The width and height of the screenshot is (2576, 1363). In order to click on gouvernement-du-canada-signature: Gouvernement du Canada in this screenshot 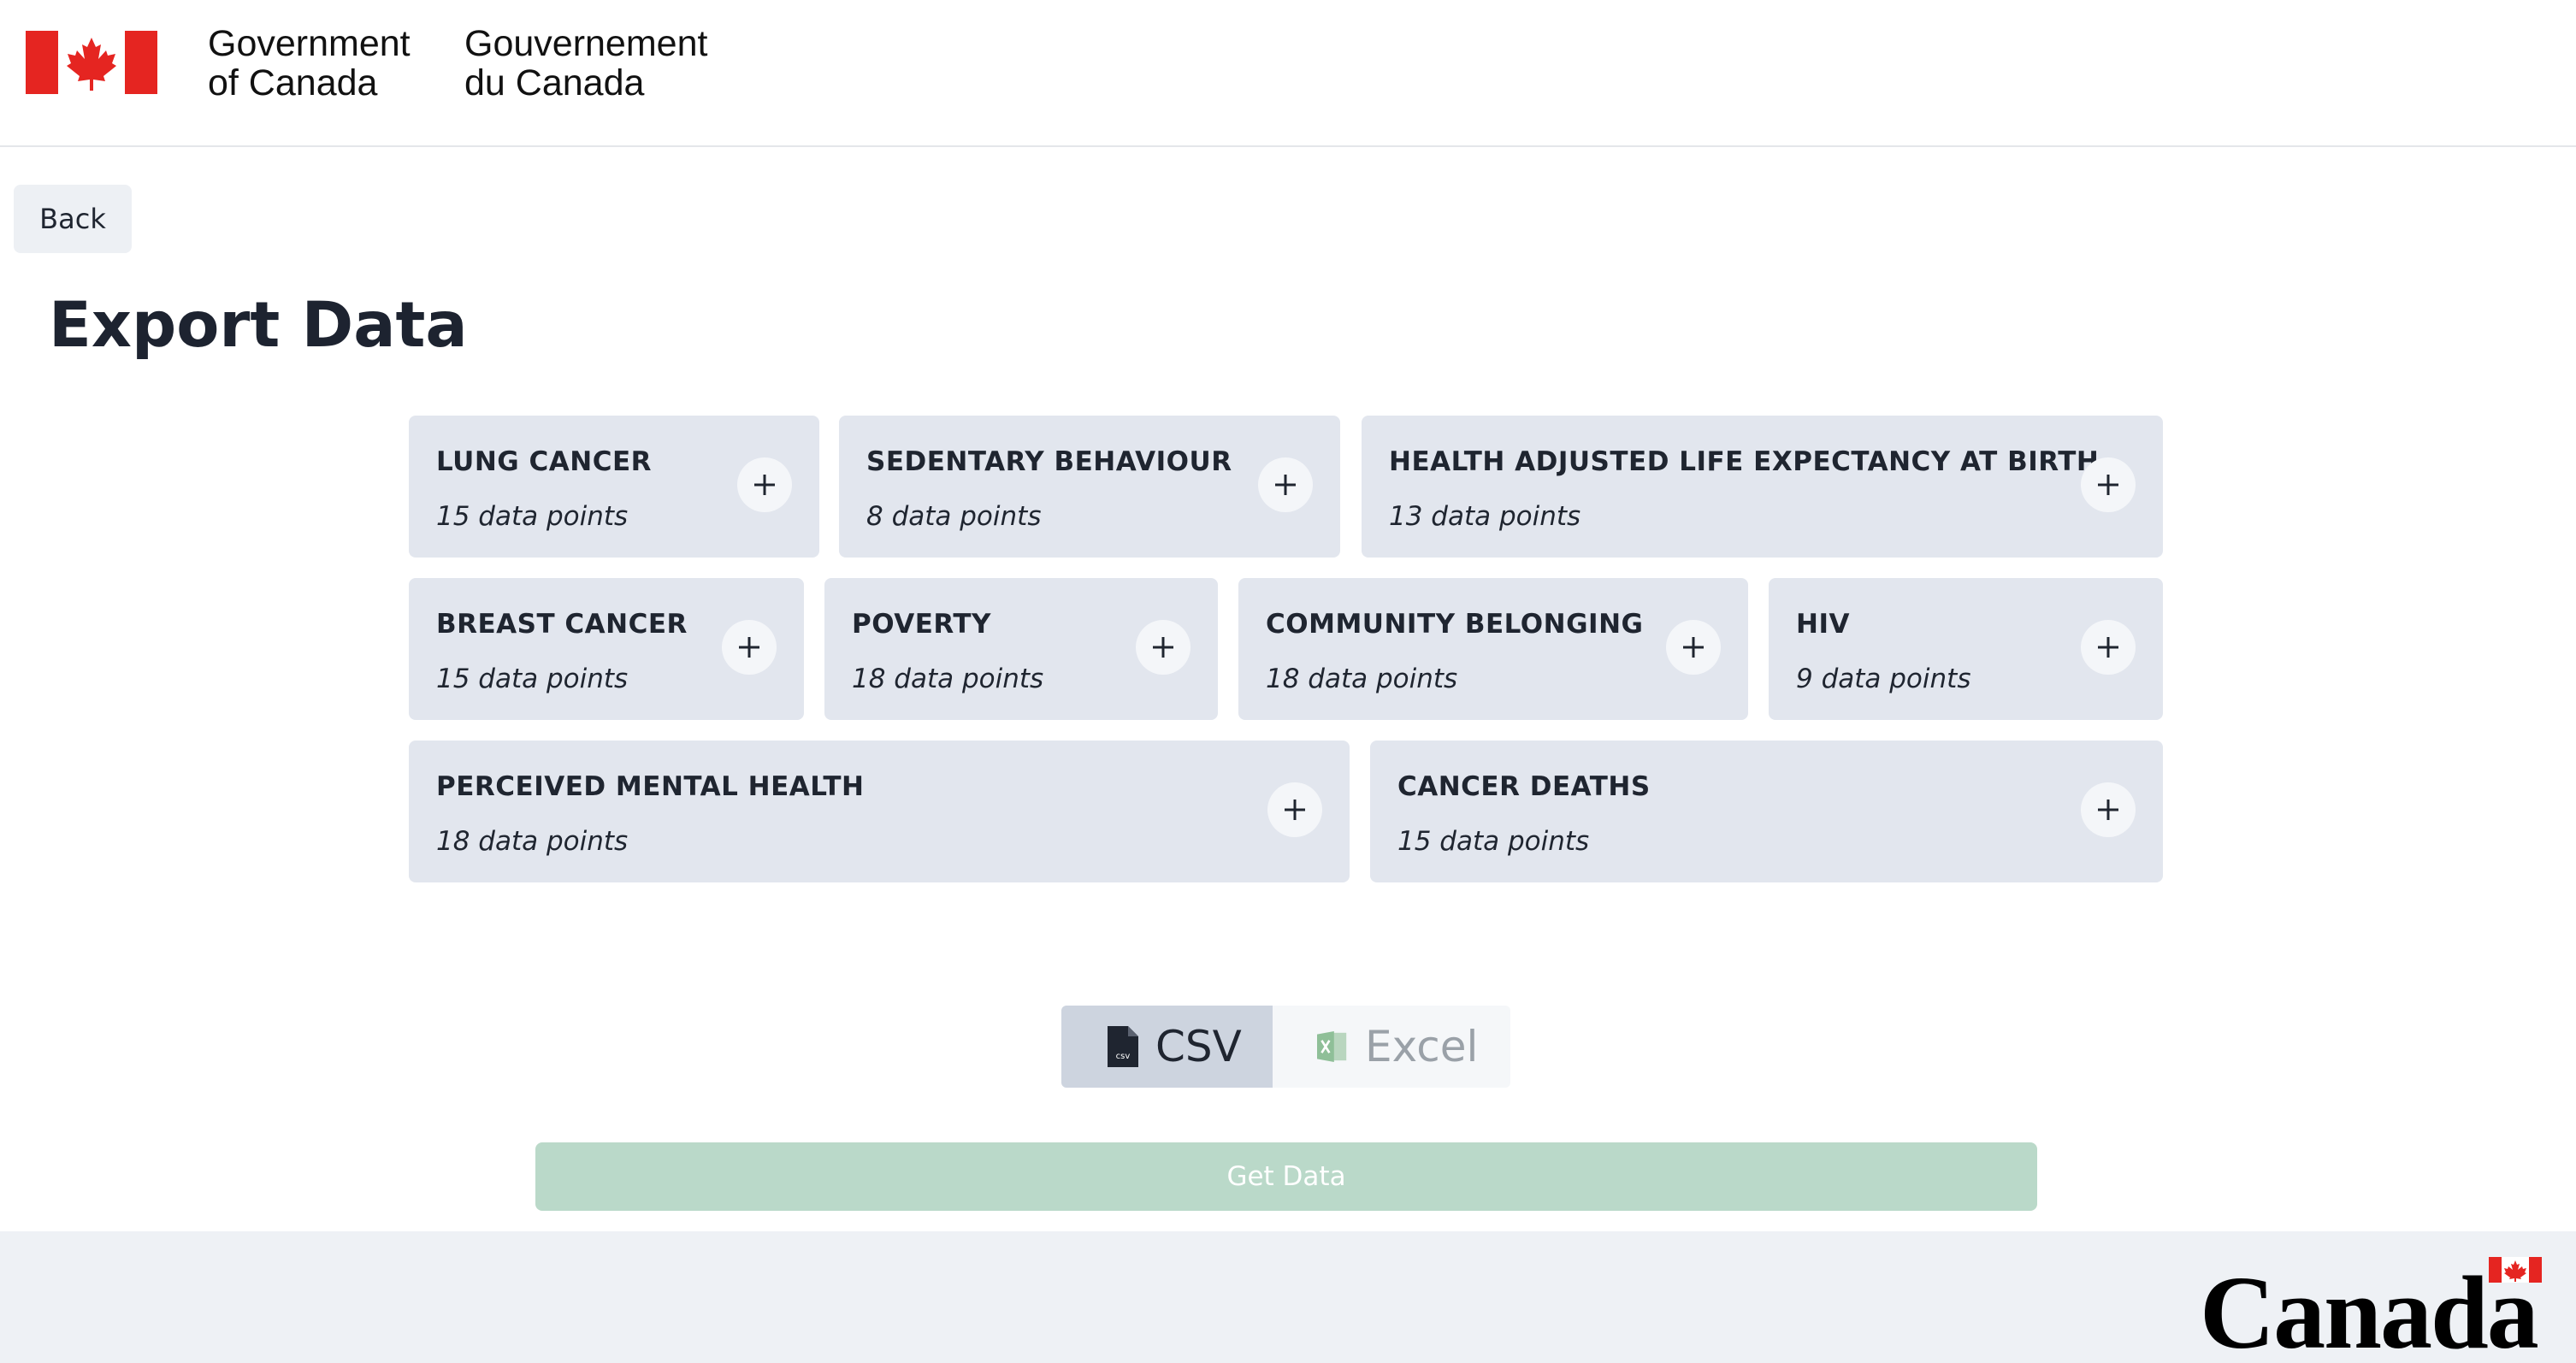, I will do `click(585, 64)`.